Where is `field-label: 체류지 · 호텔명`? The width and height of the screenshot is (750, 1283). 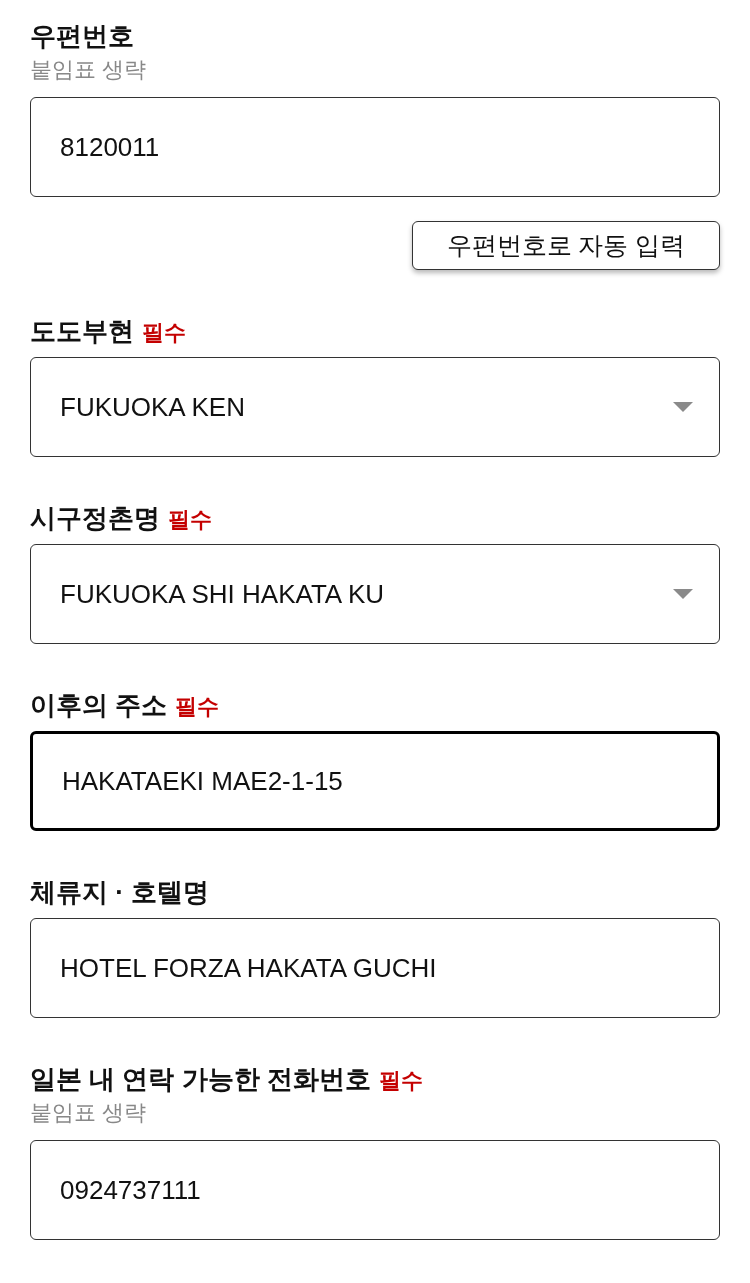 field-label: 체류지 · 호텔명 is located at coordinates (120, 892).